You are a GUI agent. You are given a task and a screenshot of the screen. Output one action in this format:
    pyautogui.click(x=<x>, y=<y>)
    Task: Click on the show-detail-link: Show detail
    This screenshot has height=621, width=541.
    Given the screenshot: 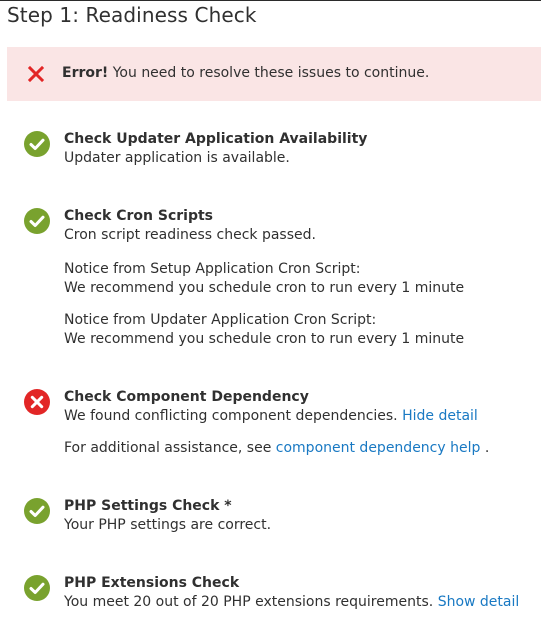 What is the action you would take?
    pyautogui.click(x=479, y=602)
    